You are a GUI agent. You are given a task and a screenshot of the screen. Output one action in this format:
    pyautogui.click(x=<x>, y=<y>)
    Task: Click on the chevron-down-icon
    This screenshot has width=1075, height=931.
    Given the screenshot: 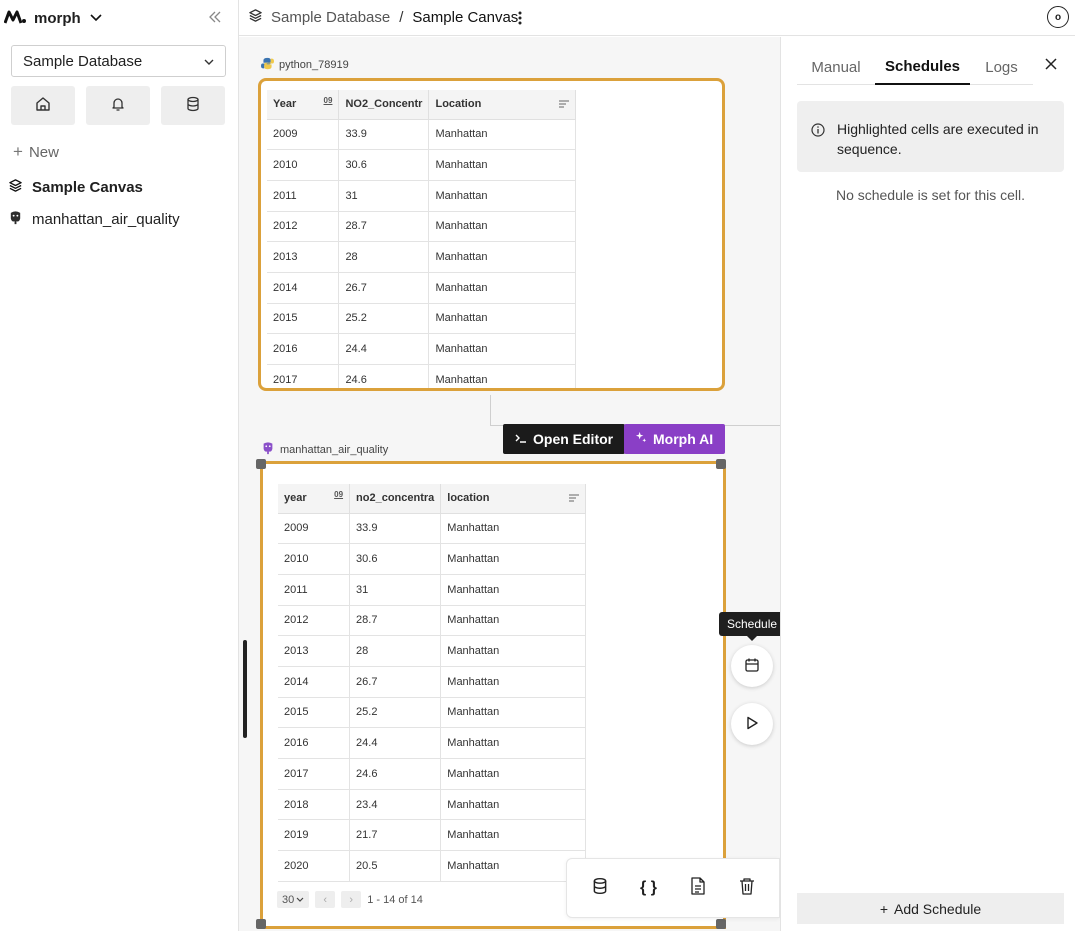 What is the action you would take?
    pyautogui.click(x=96, y=18)
    